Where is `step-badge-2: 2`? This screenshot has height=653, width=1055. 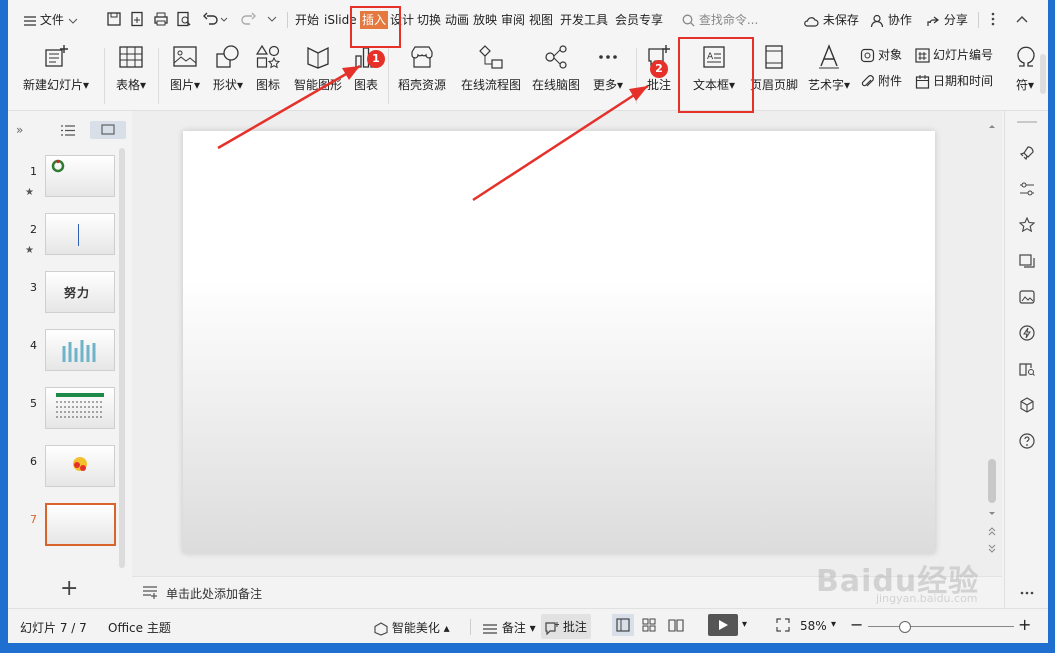
step-badge-2: 2 is located at coordinates (659, 69).